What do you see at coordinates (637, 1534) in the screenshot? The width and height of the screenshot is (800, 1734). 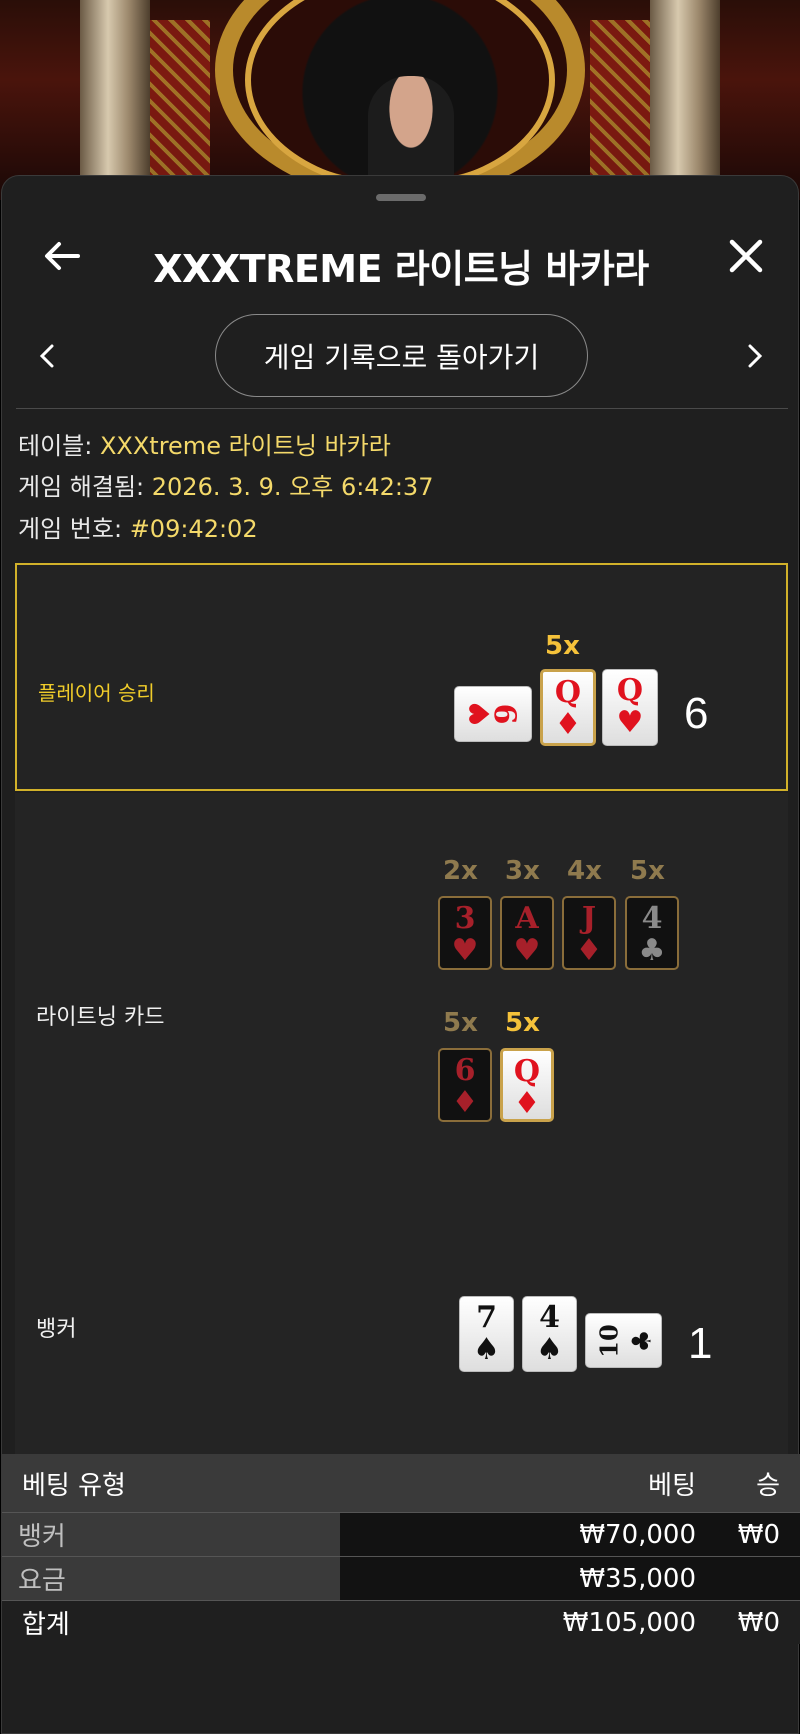 I see `bet-amount: ₩70,000` at bounding box center [637, 1534].